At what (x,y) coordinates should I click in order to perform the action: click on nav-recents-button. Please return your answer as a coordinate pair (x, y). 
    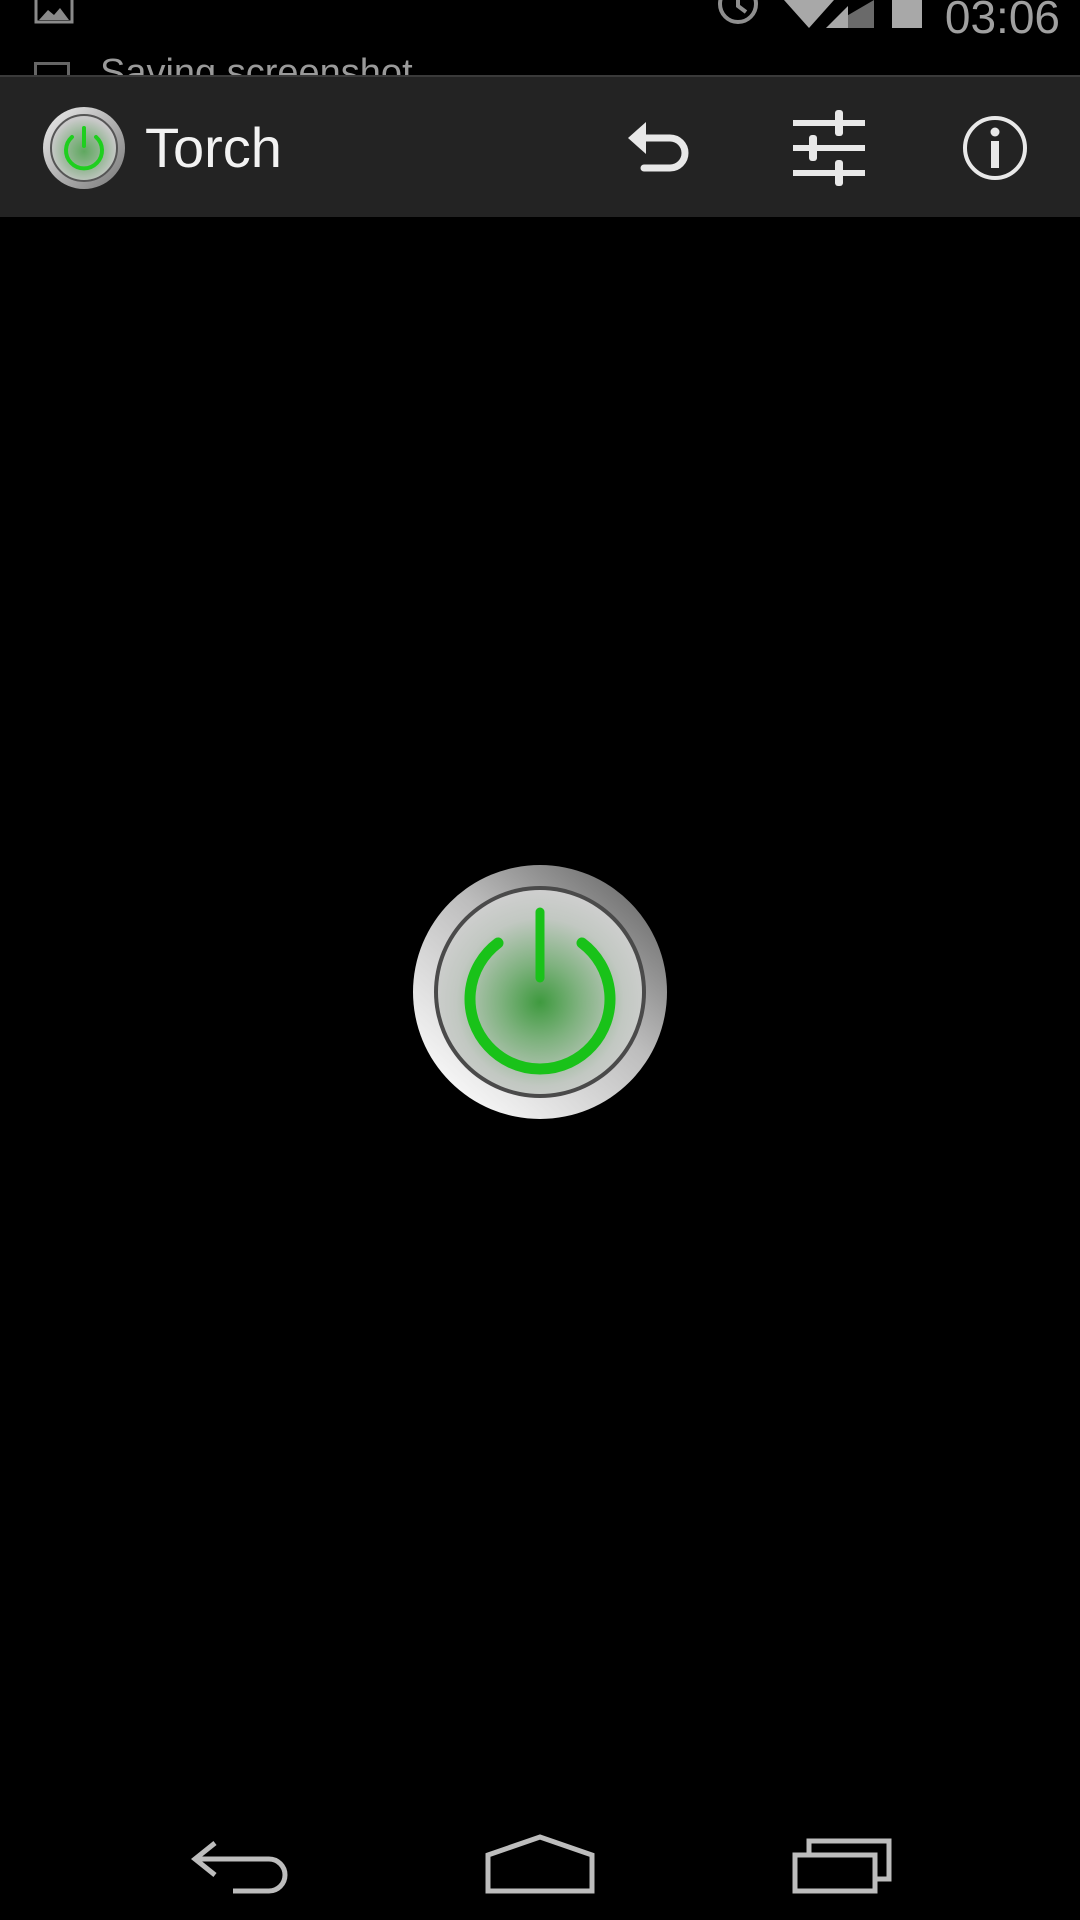
    Looking at the image, I should click on (844, 1865).